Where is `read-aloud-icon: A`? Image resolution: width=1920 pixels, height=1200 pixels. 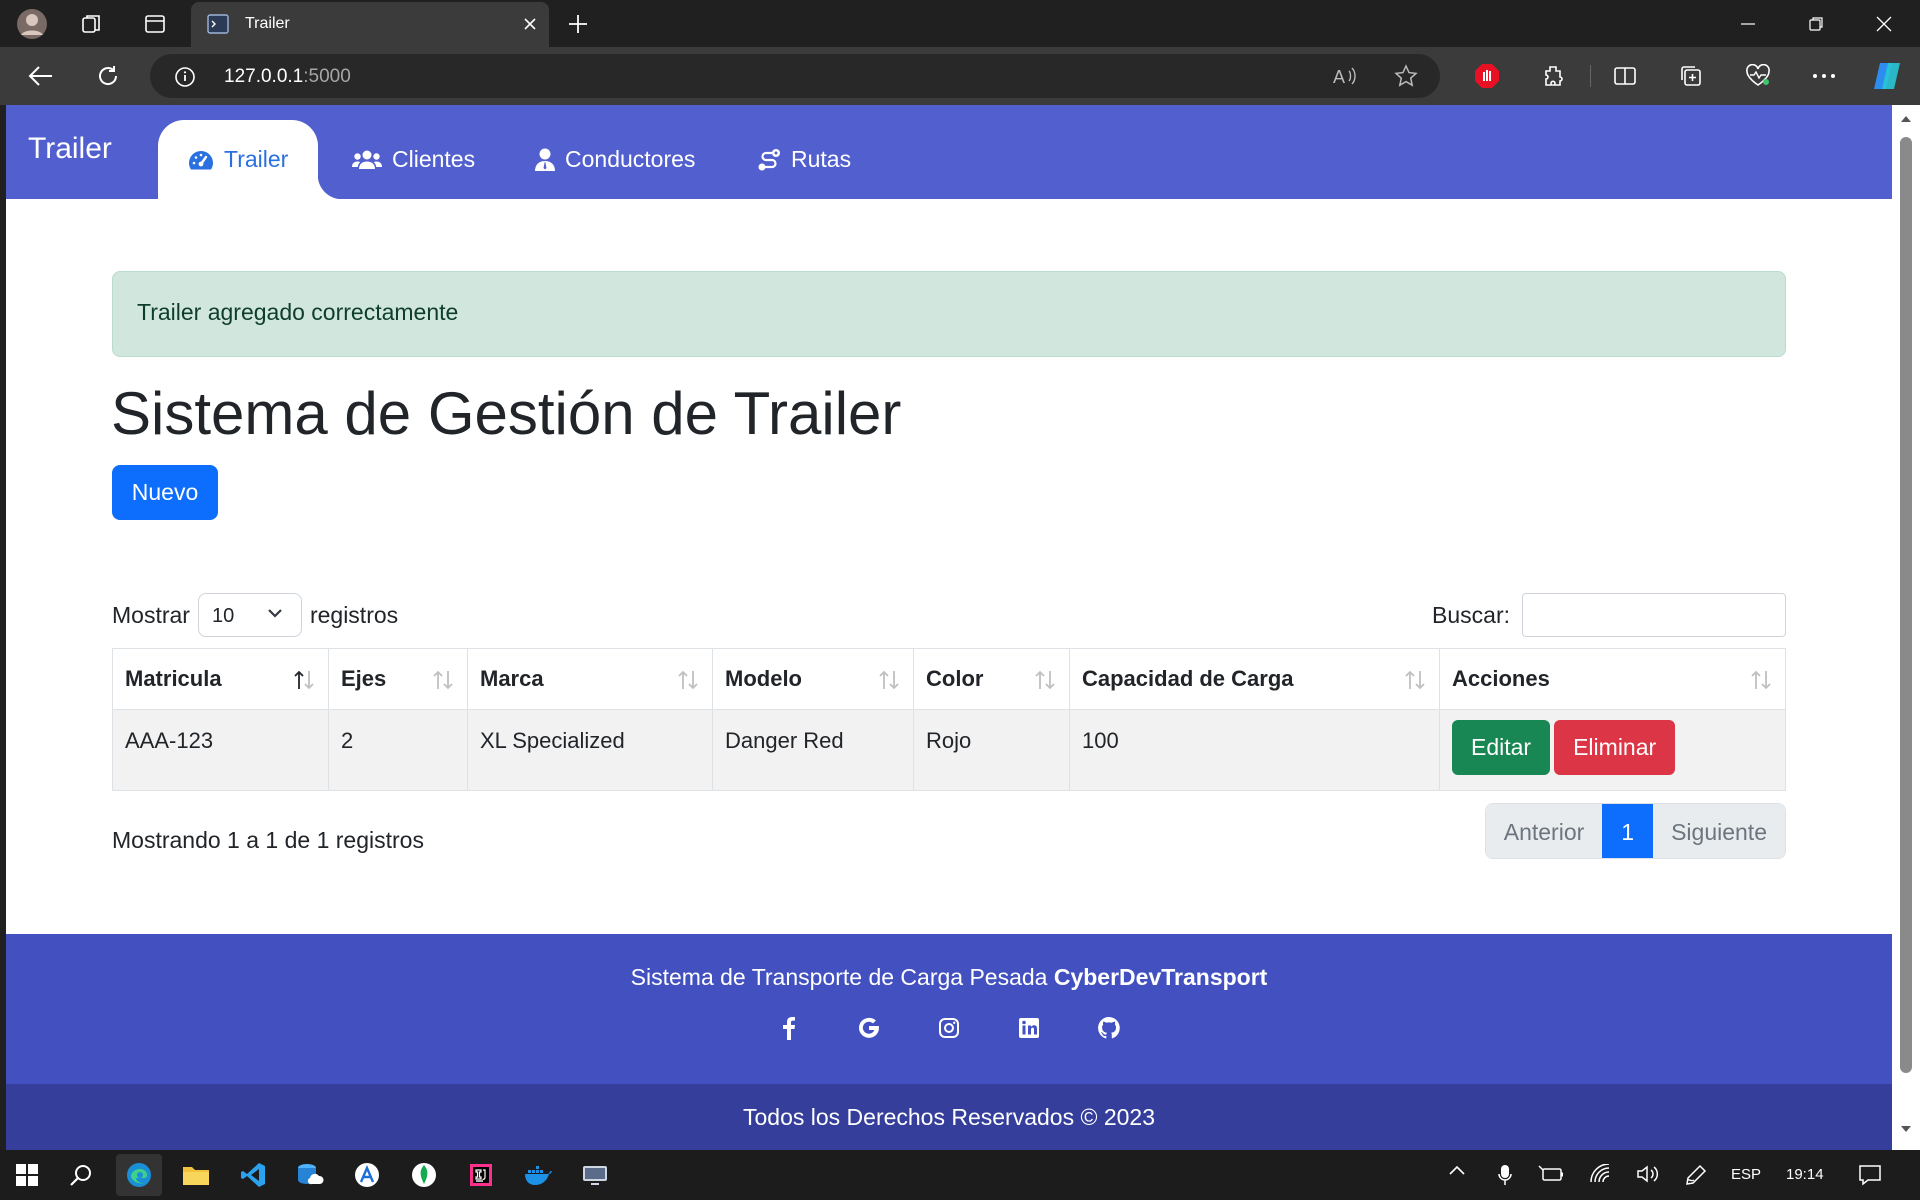
read-aloud-icon: A is located at coordinates (1345, 76).